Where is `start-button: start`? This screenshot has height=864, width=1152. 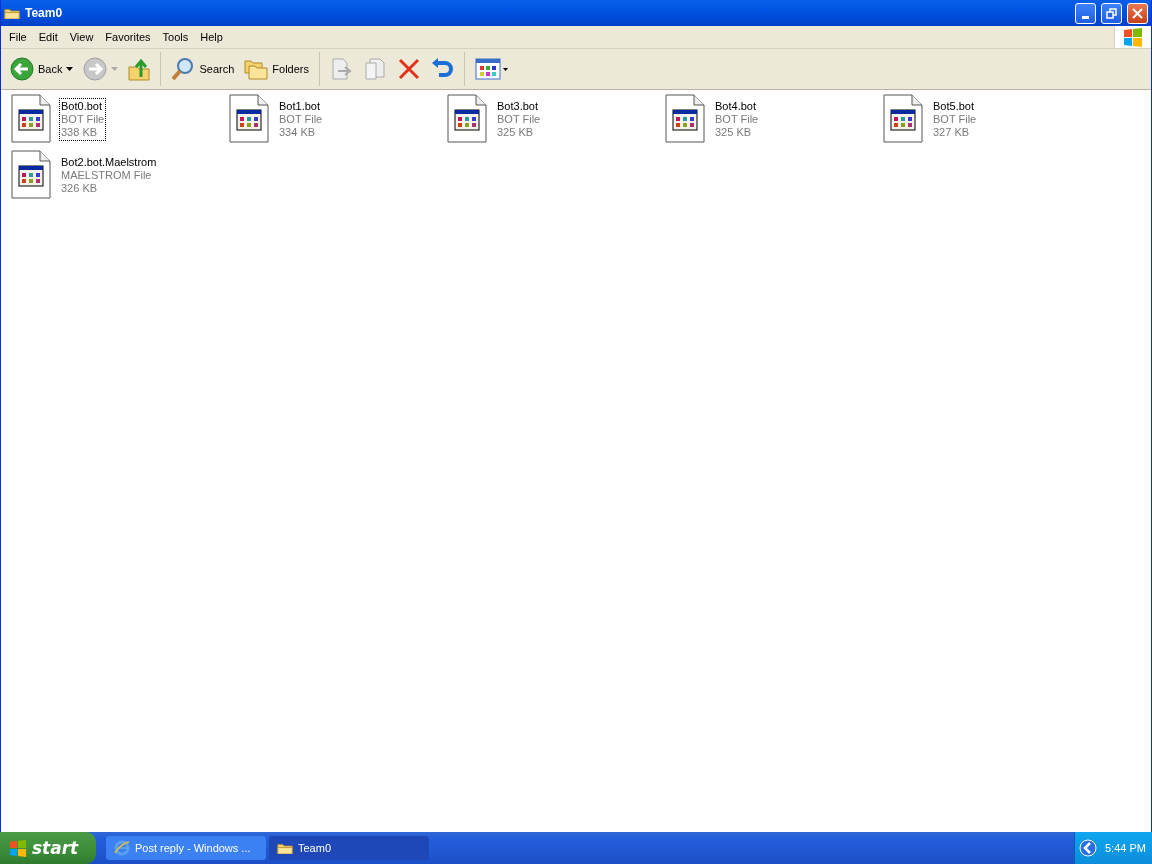
start-button: start is located at coordinates (48, 848).